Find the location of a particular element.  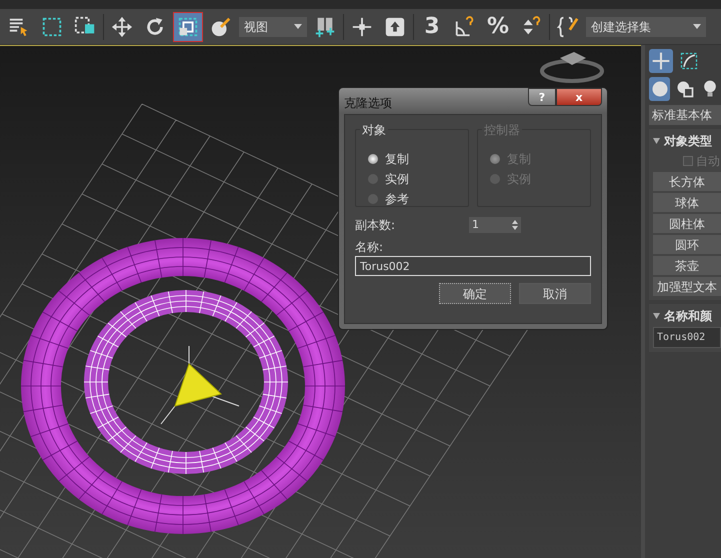

dialog-button: 取消 is located at coordinates (555, 293).